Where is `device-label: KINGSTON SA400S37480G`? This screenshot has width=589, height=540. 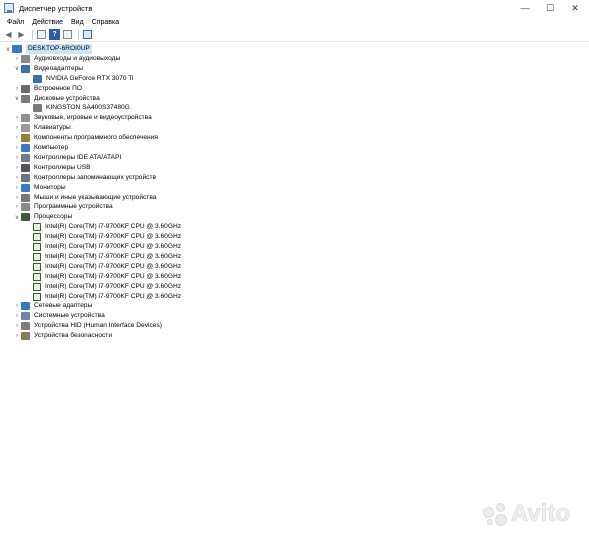 device-label: KINGSTON SA400S37480G is located at coordinates (88, 108).